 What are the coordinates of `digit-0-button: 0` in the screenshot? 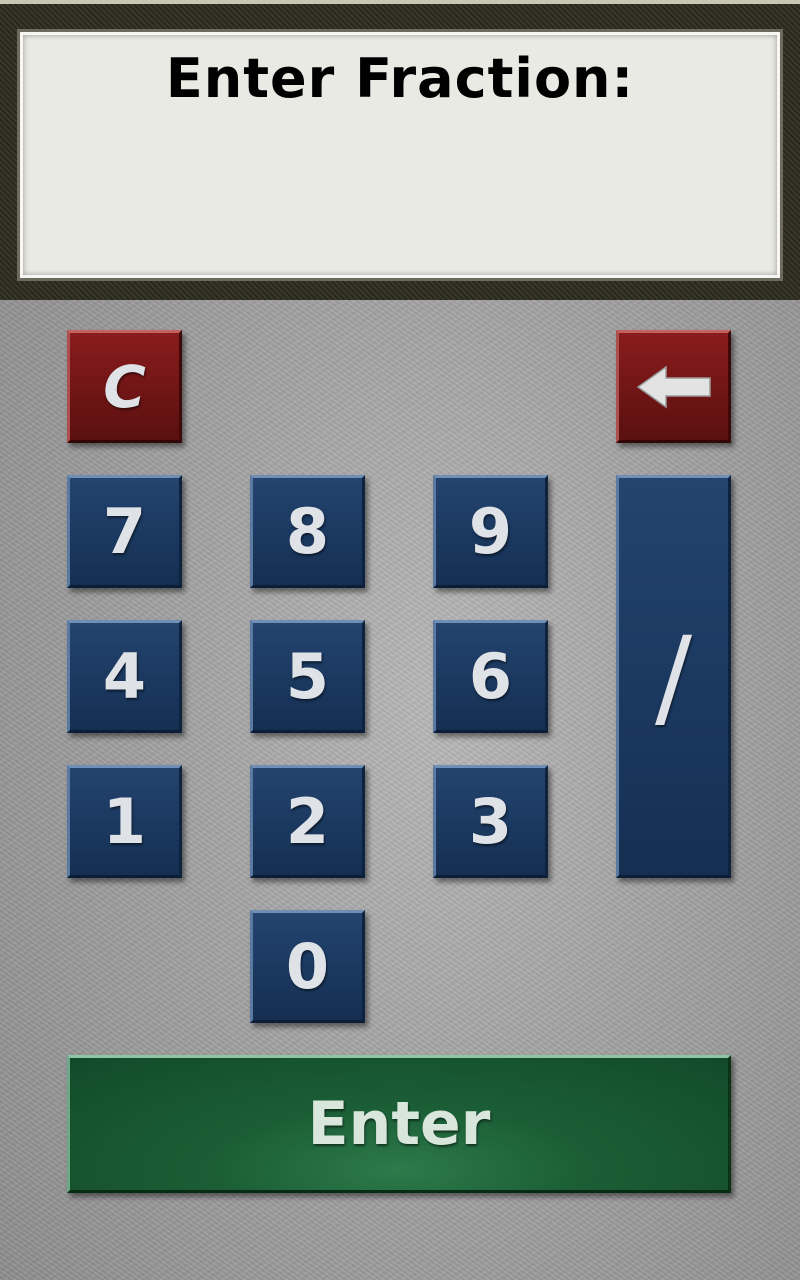 It's located at (307, 966).